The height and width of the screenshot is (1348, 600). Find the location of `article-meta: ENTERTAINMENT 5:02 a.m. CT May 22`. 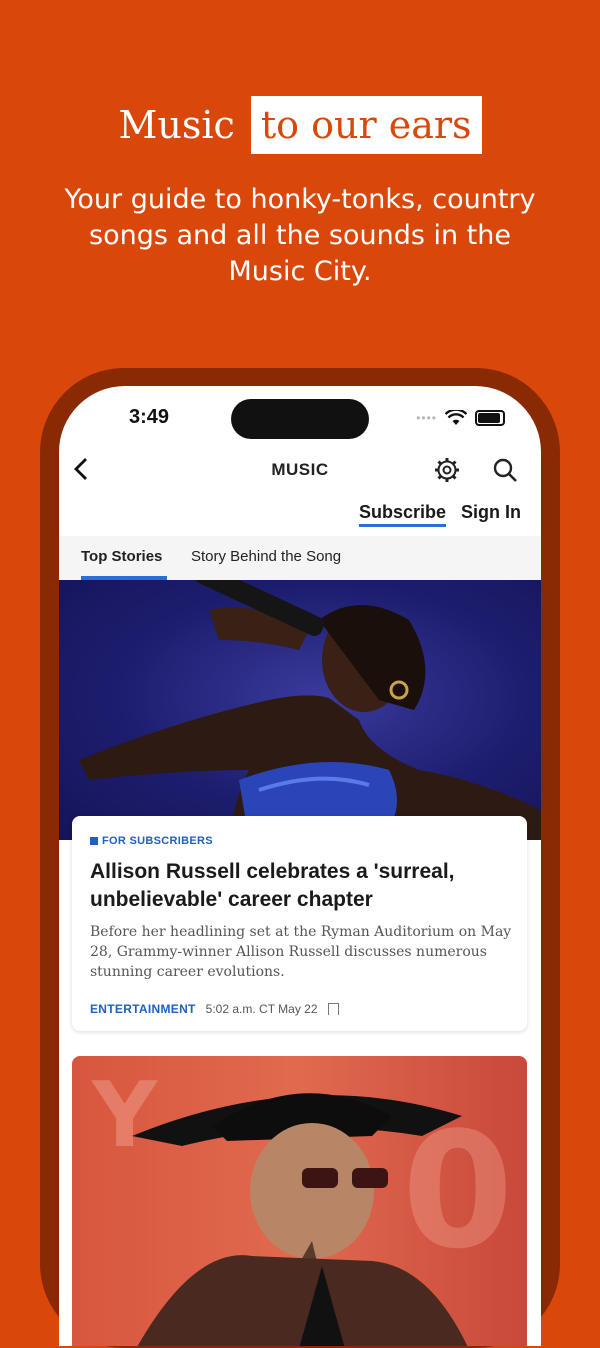

article-meta: ENTERTAINMENT 5:02 a.m. CT May 22 is located at coordinates (214, 1009).